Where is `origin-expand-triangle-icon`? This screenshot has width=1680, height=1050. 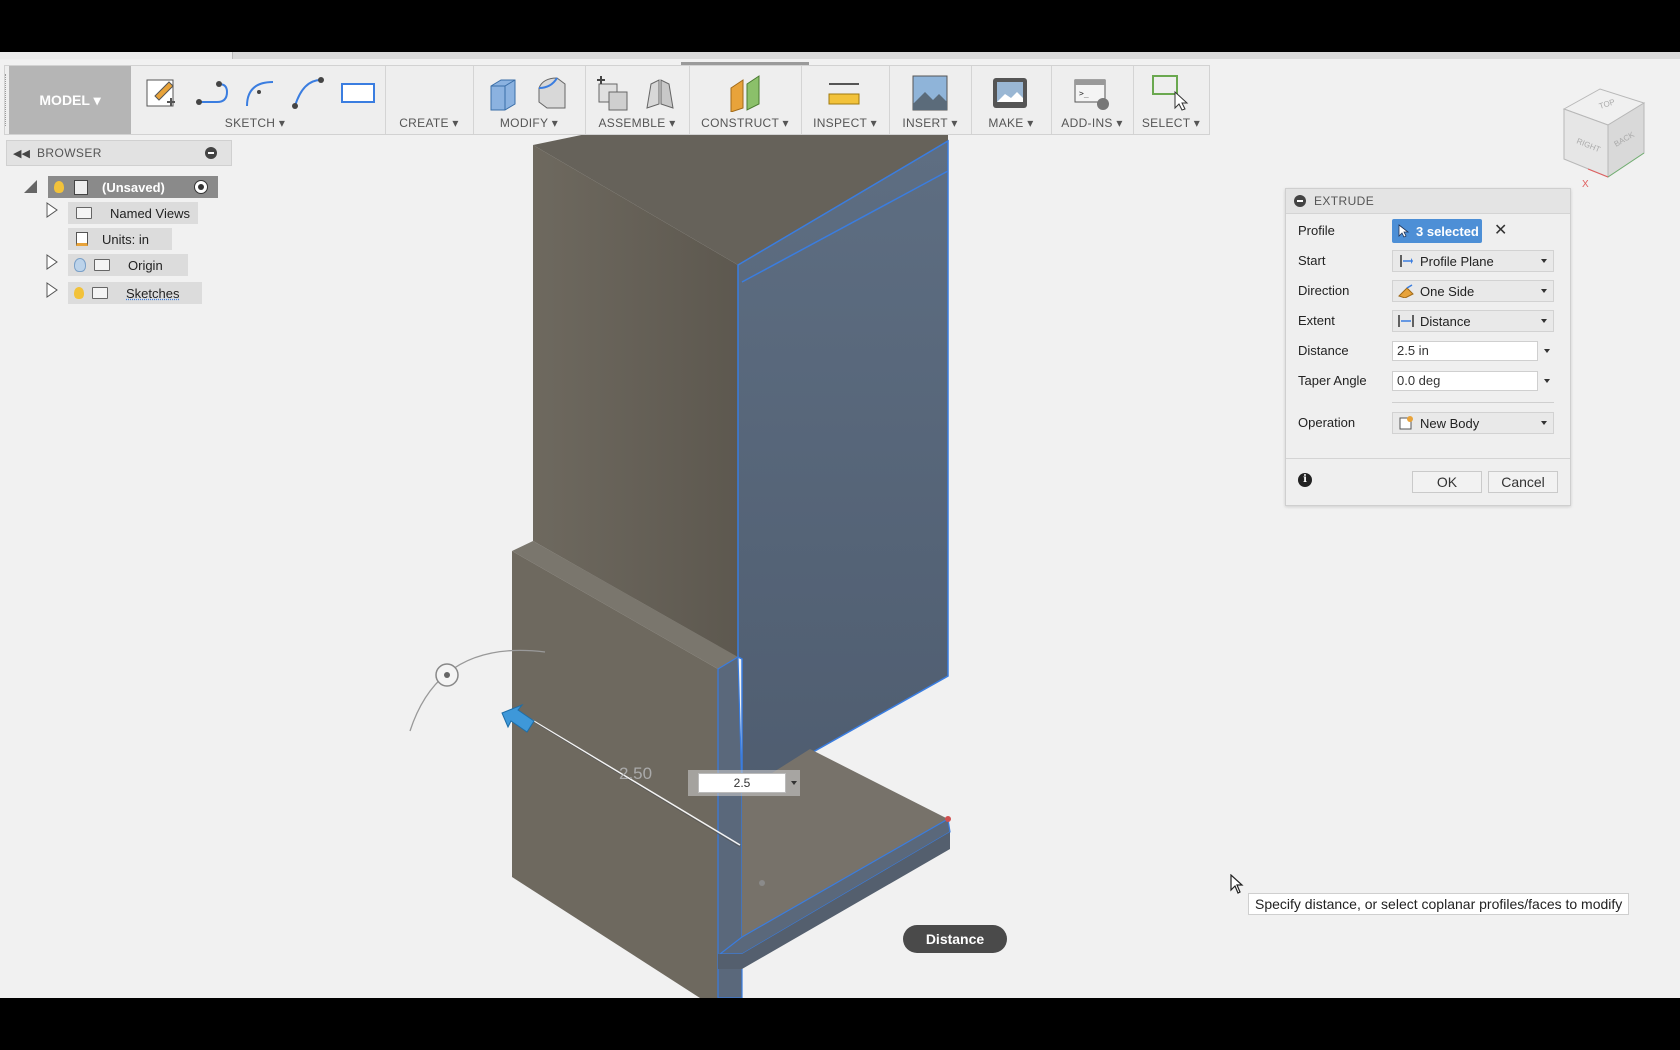
origin-expand-triangle-icon is located at coordinates (52, 262).